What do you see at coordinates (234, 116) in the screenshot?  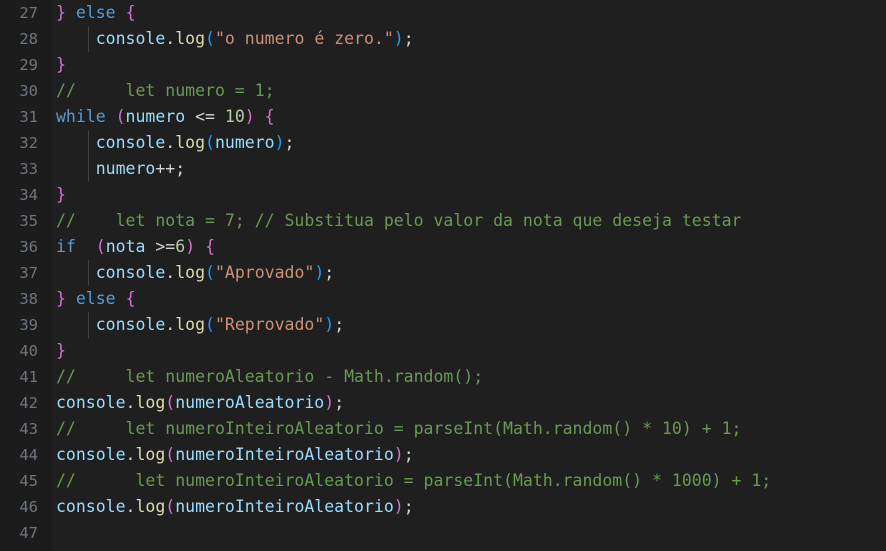 I see `token-num: 10` at bounding box center [234, 116].